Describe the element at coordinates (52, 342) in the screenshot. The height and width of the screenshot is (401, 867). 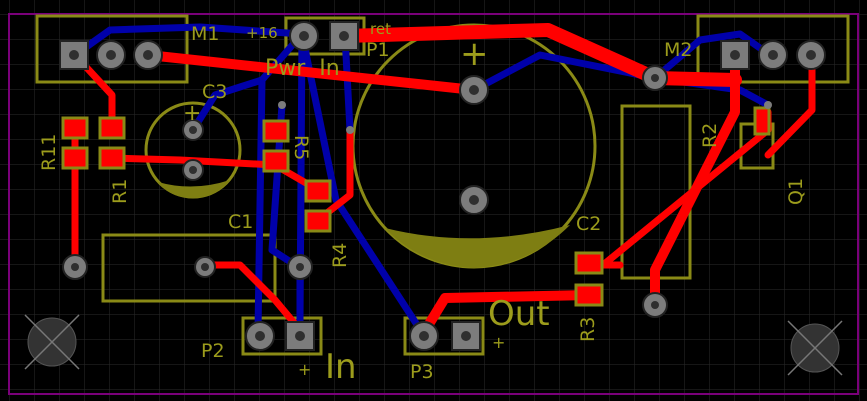
I see `mounting-hole-left` at that location.